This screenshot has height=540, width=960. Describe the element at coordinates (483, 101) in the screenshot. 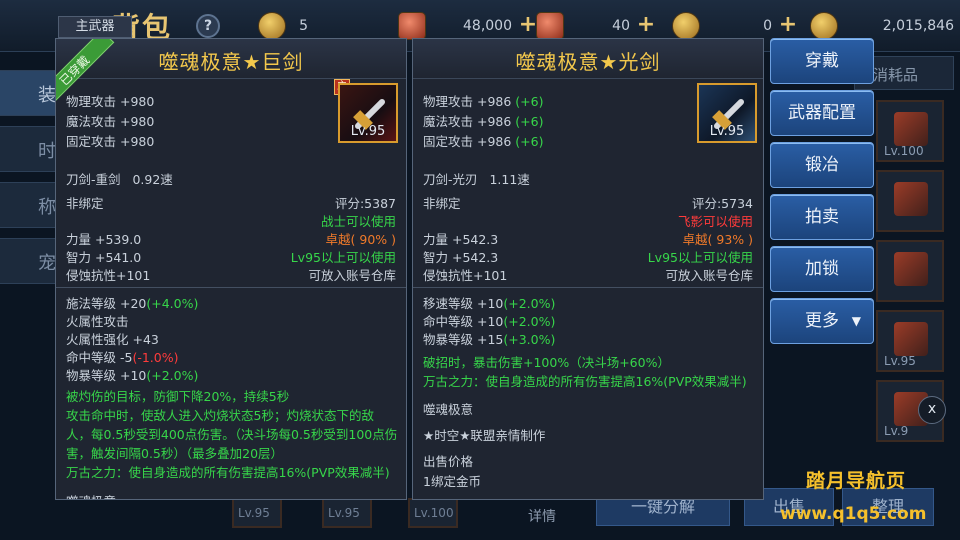

I see `stat-physical-attack: 物理攻击 +986 (+6)` at that location.